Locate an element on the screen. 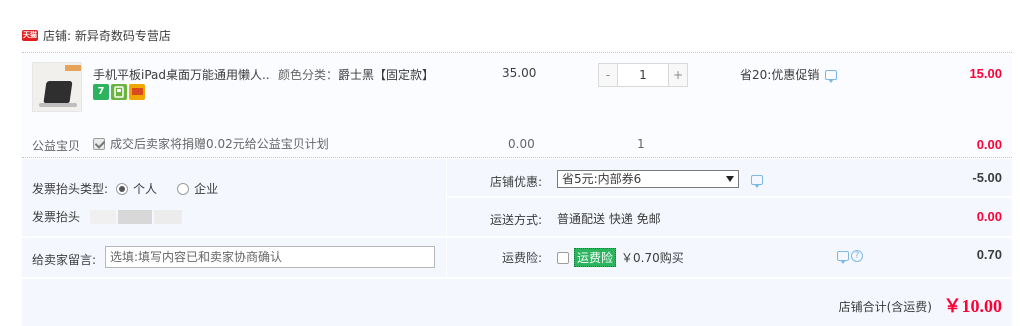 This screenshot has height=326, width=1020. insurance-label: 运费险: is located at coordinates (521, 258).